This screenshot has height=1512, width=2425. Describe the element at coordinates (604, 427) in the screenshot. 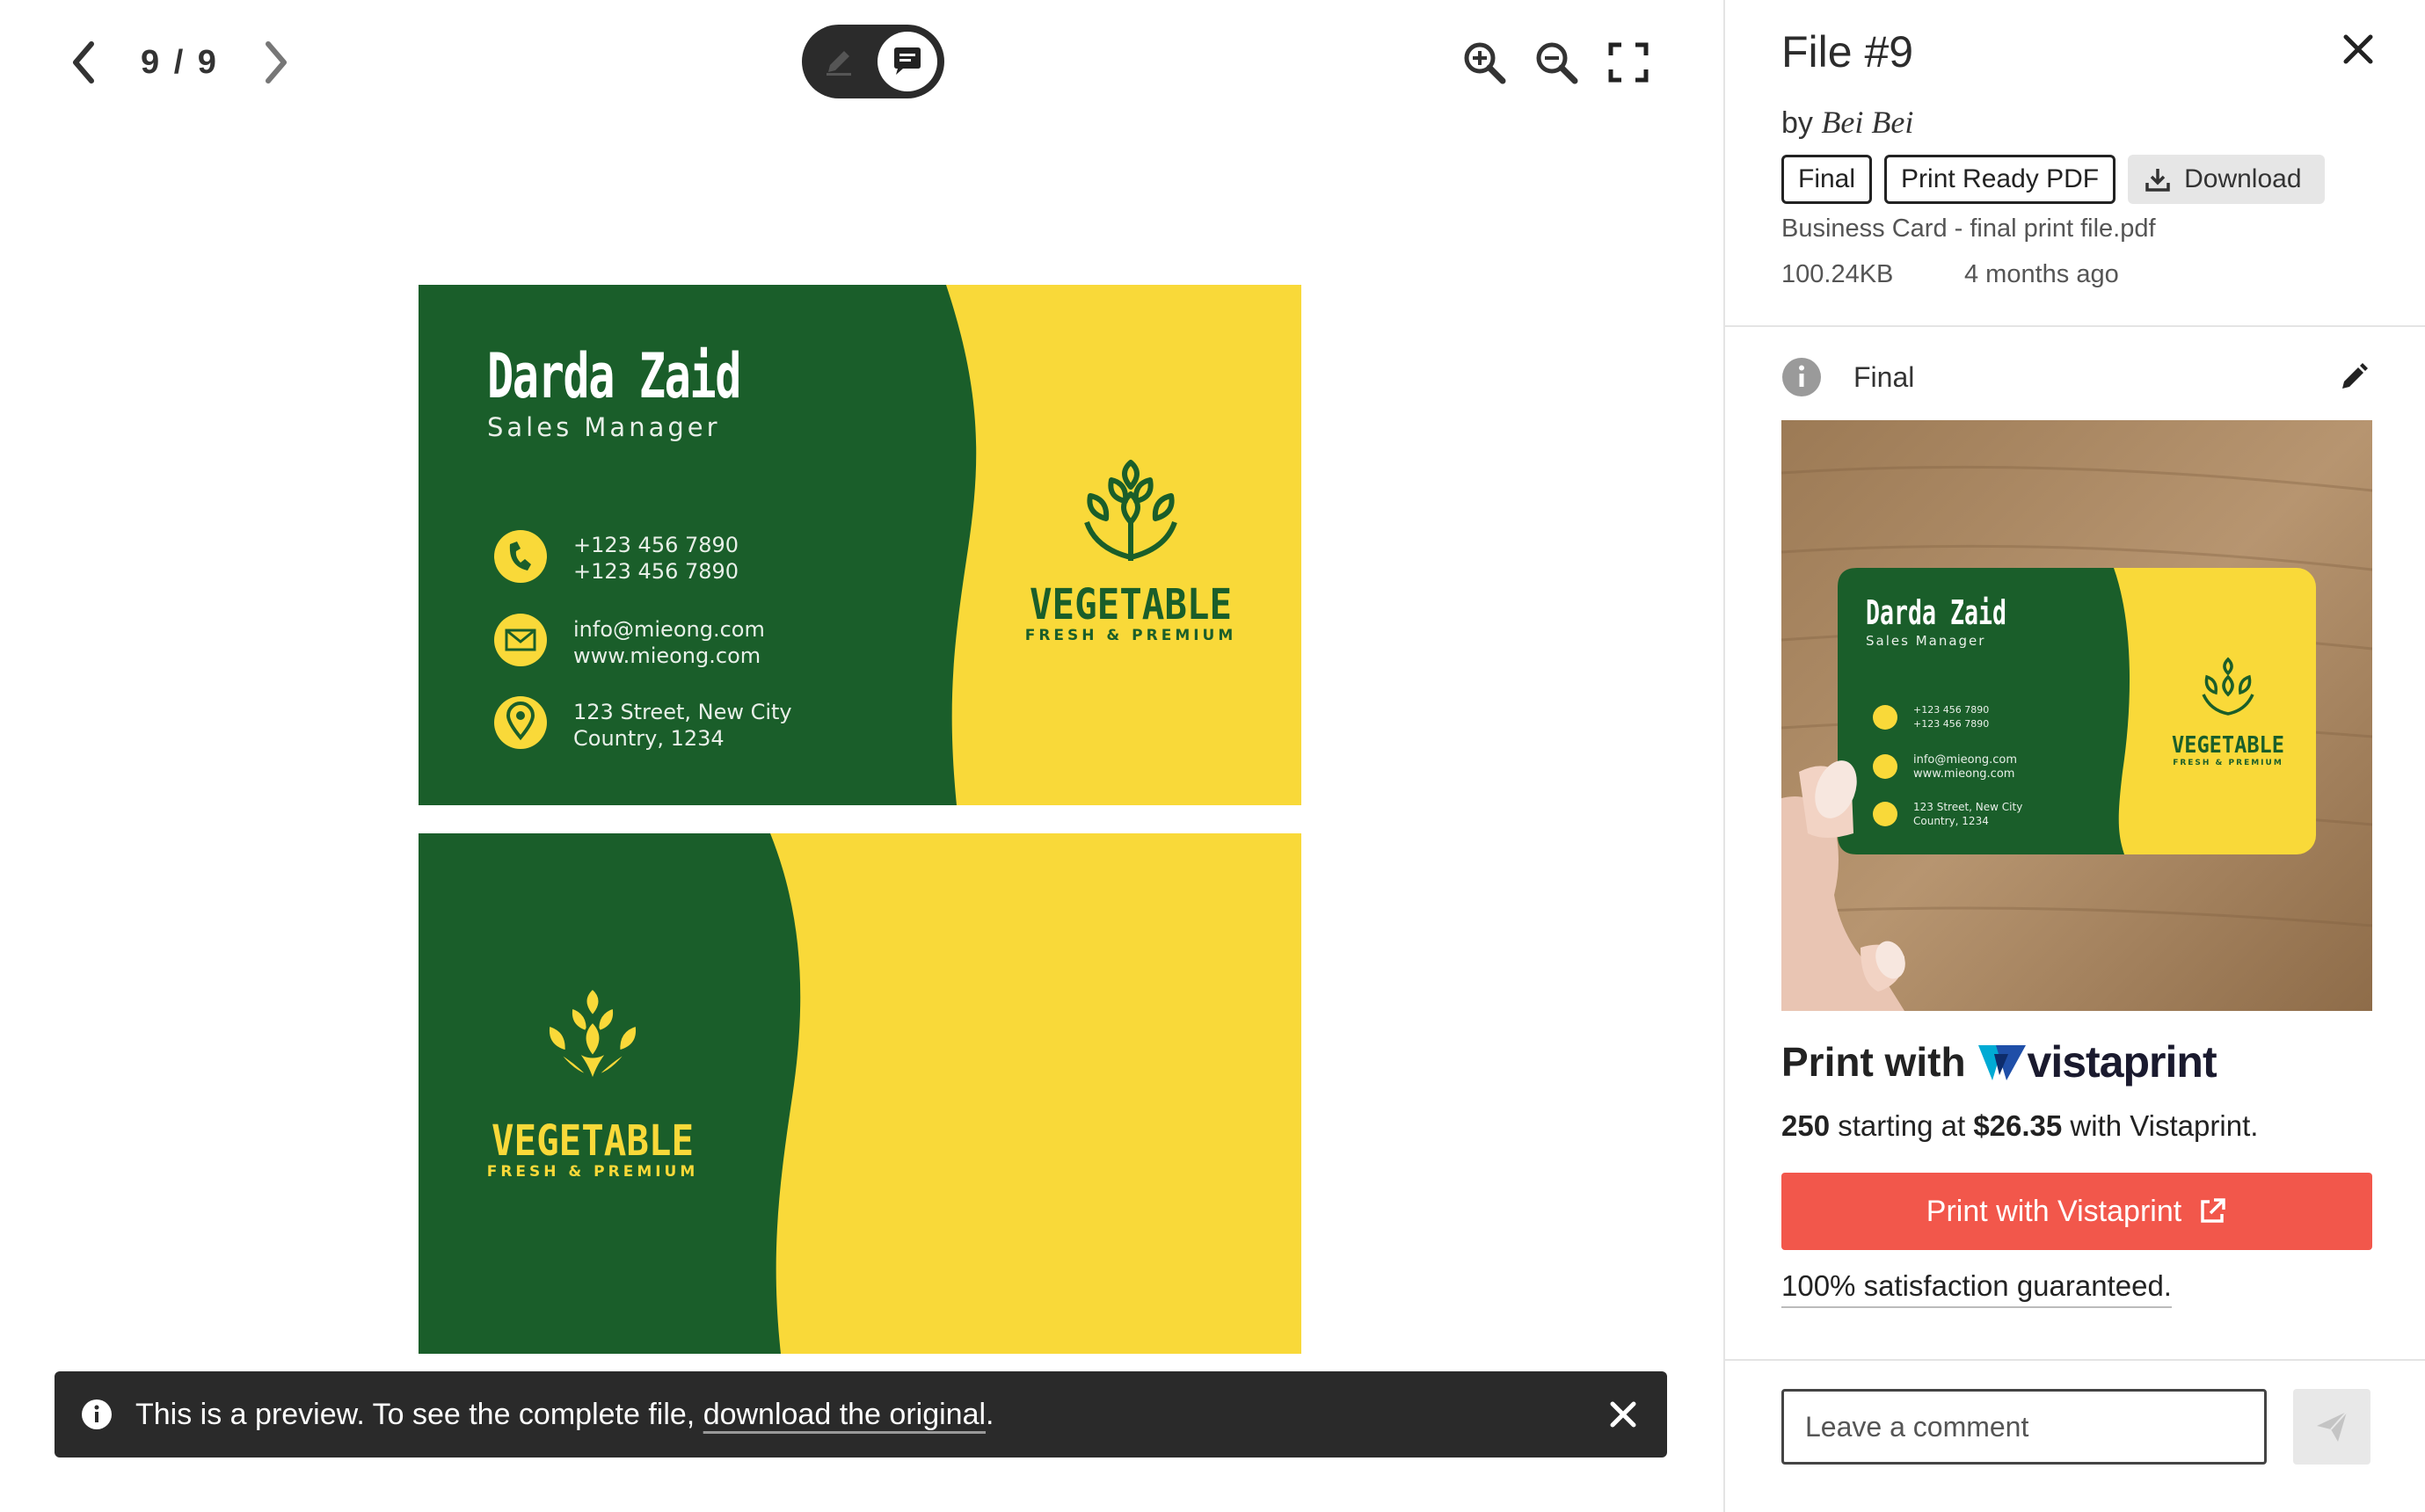

I see `card-role: Sales Manager` at that location.